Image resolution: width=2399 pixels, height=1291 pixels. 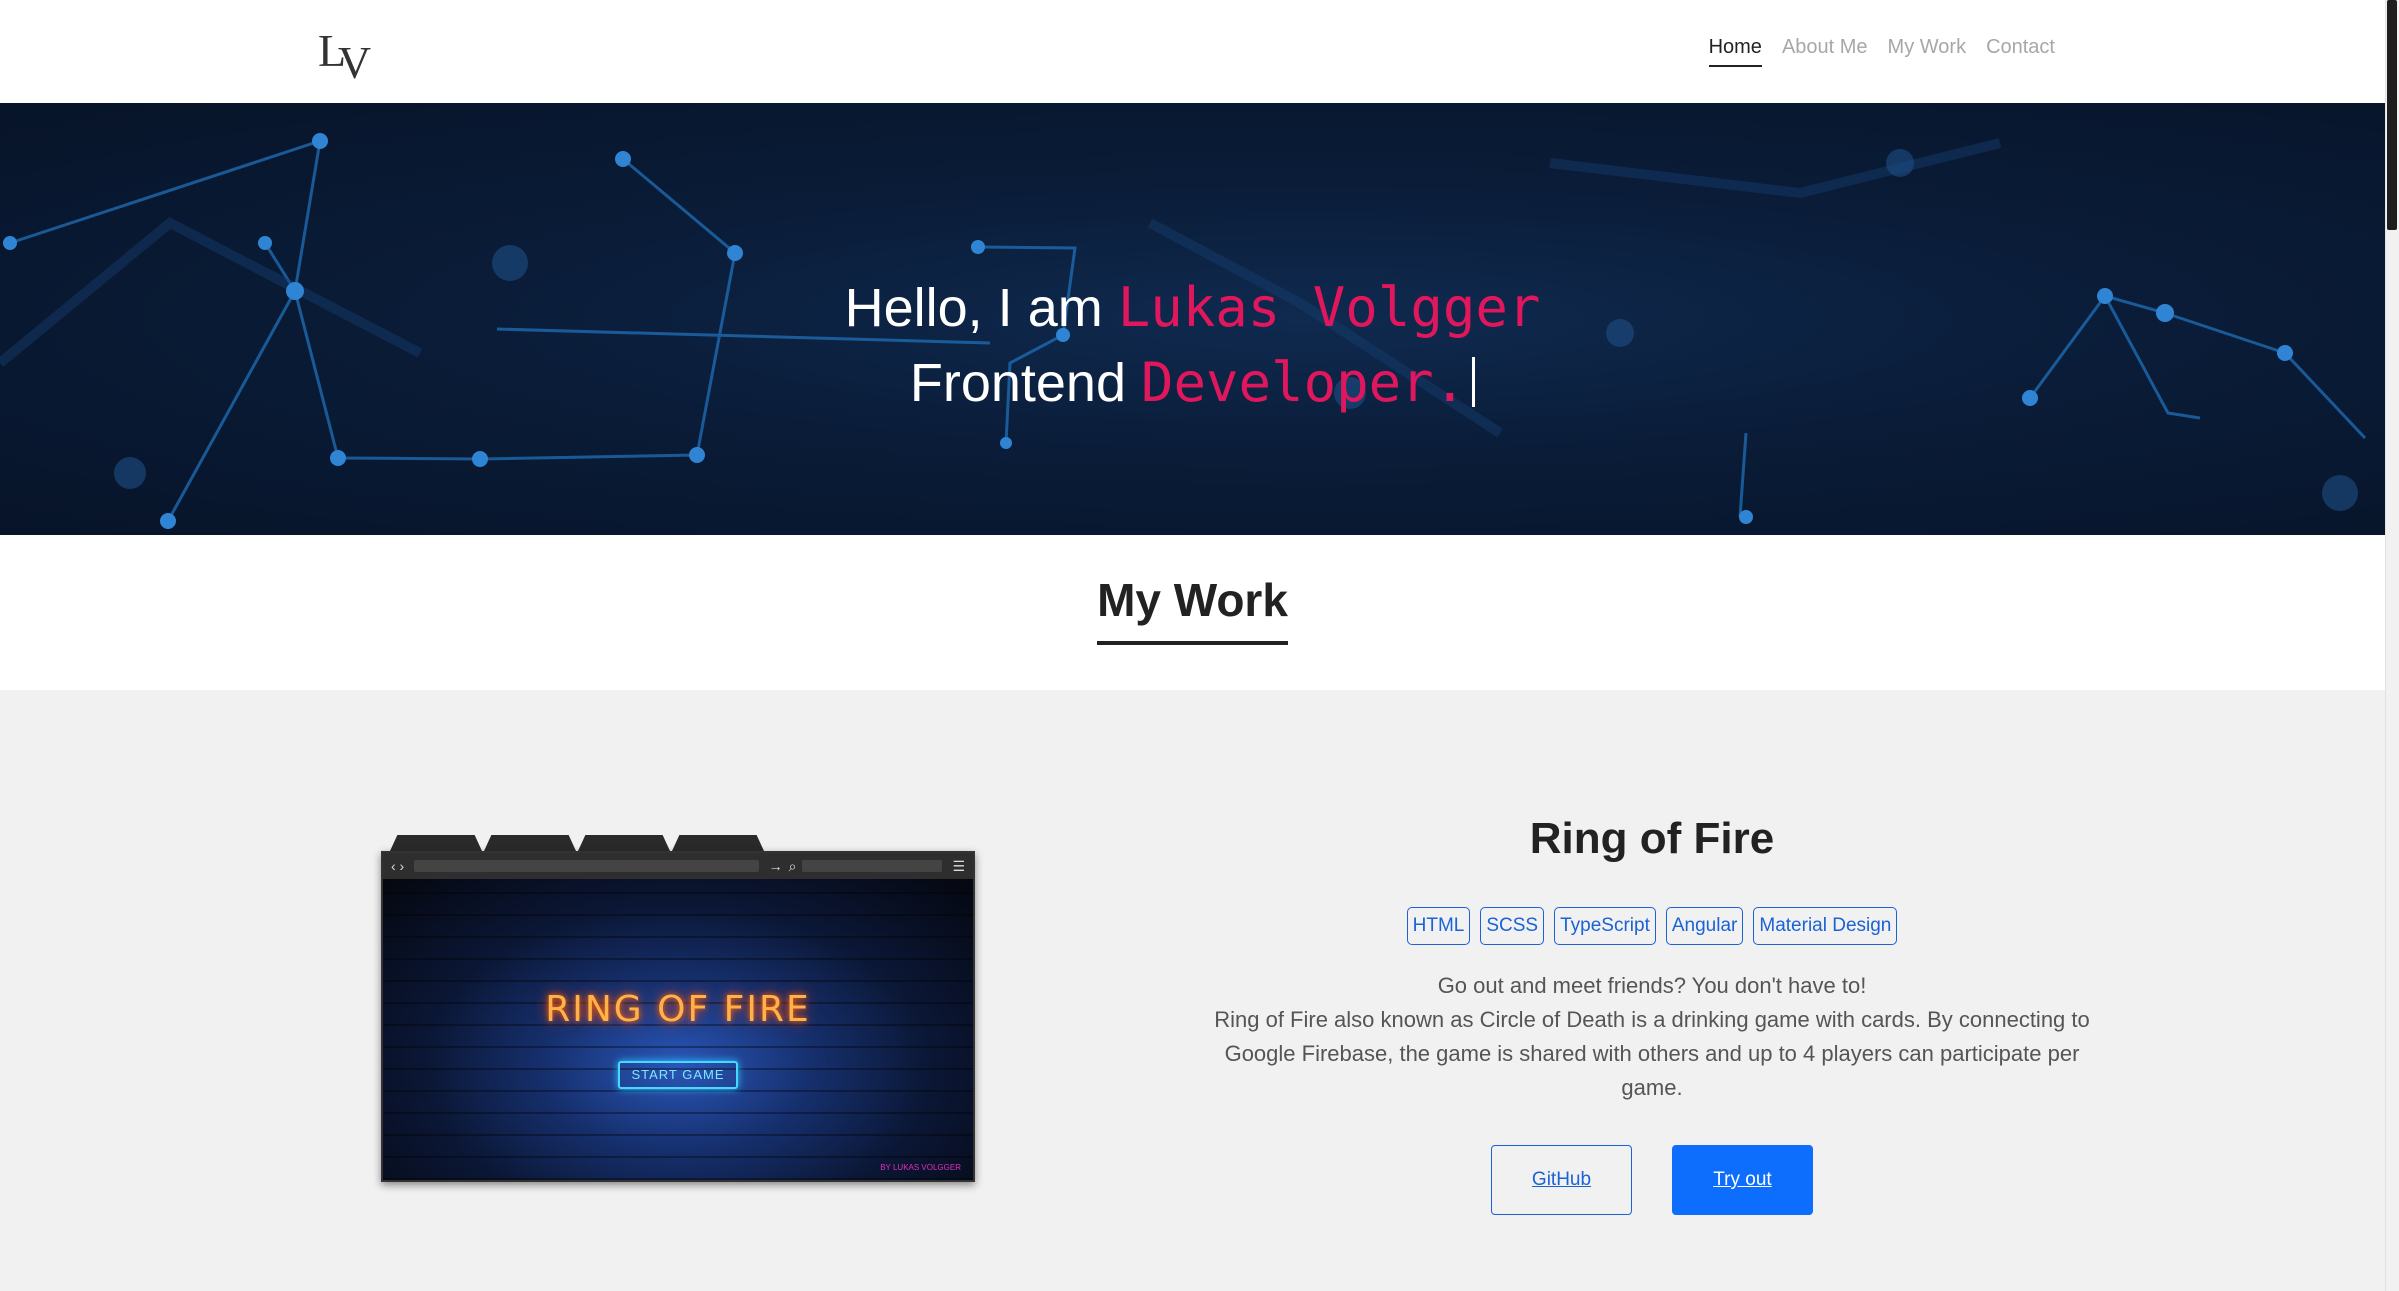 What do you see at coordinates (586, 866) in the screenshot?
I see `browser-url-bar` at bounding box center [586, 866].